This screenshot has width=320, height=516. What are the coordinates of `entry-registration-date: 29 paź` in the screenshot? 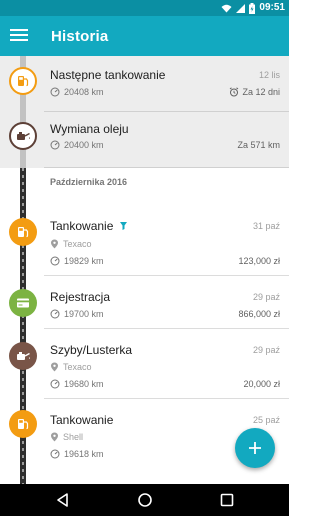 It's located at (266, 297).